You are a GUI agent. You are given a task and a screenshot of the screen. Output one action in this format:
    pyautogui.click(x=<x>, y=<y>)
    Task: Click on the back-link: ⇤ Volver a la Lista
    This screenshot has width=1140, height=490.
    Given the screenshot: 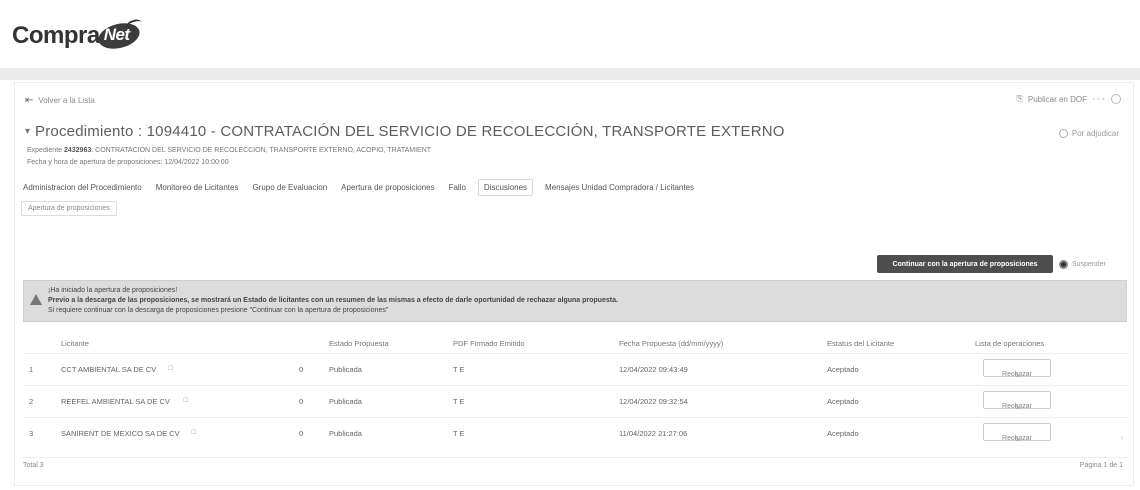 What is the action you would take?
    pyautogui.click(x=60, y=100)
    